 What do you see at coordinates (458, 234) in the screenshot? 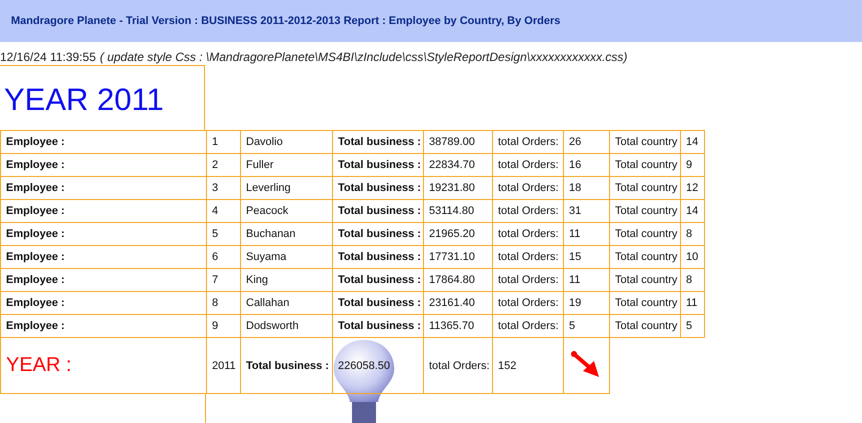
I see `business-value: 21965.20` at bounding box center [458, 234].